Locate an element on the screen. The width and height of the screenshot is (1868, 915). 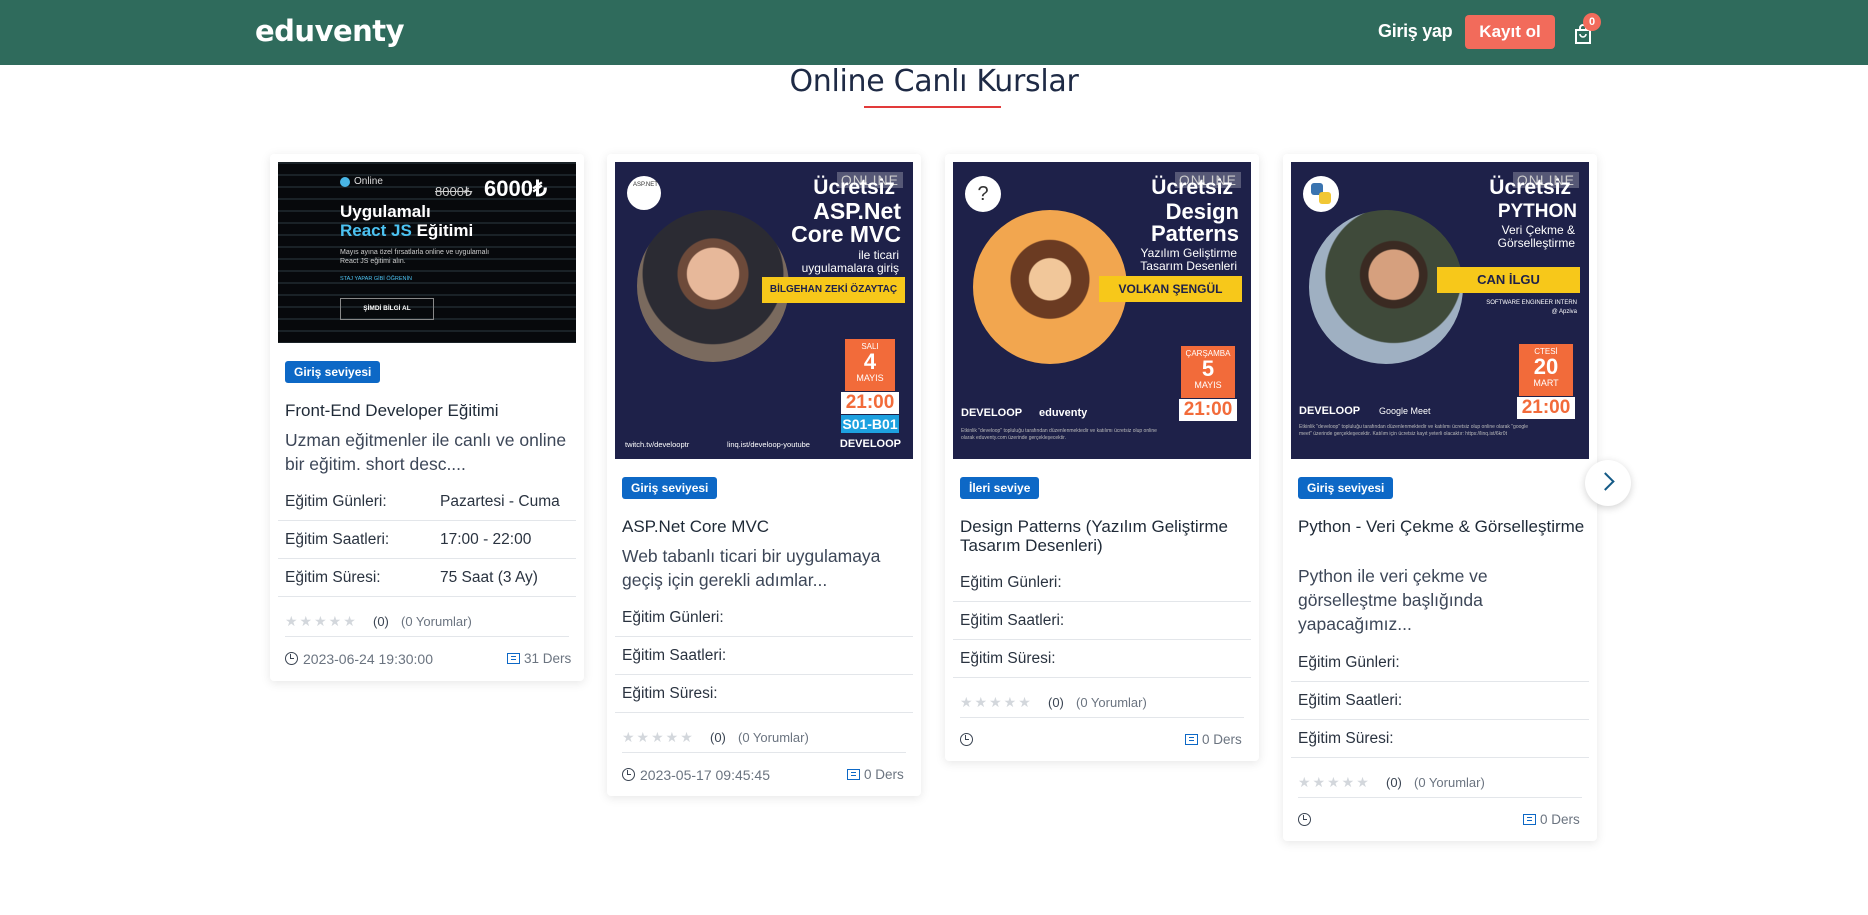
banner-heading-line1: ASP.Net is located at coordinates (857, 211).